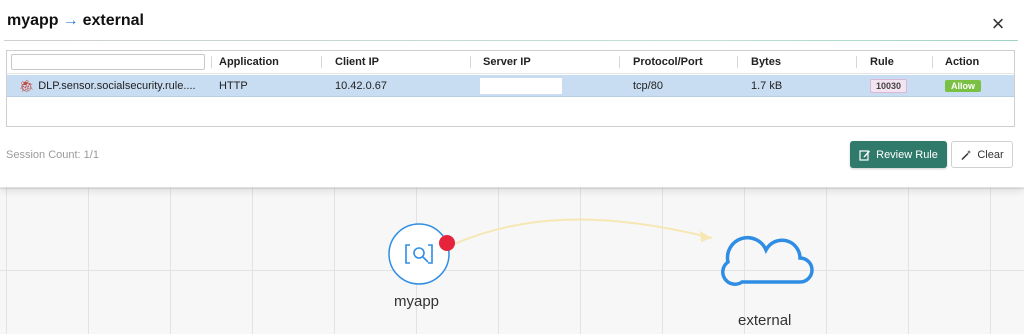 Image resolution: width=1024 pixels, height=334 pixels. Describe the element at coordinates (706, 236) in the screenshot. I see `edge-arrowhead` at that location.